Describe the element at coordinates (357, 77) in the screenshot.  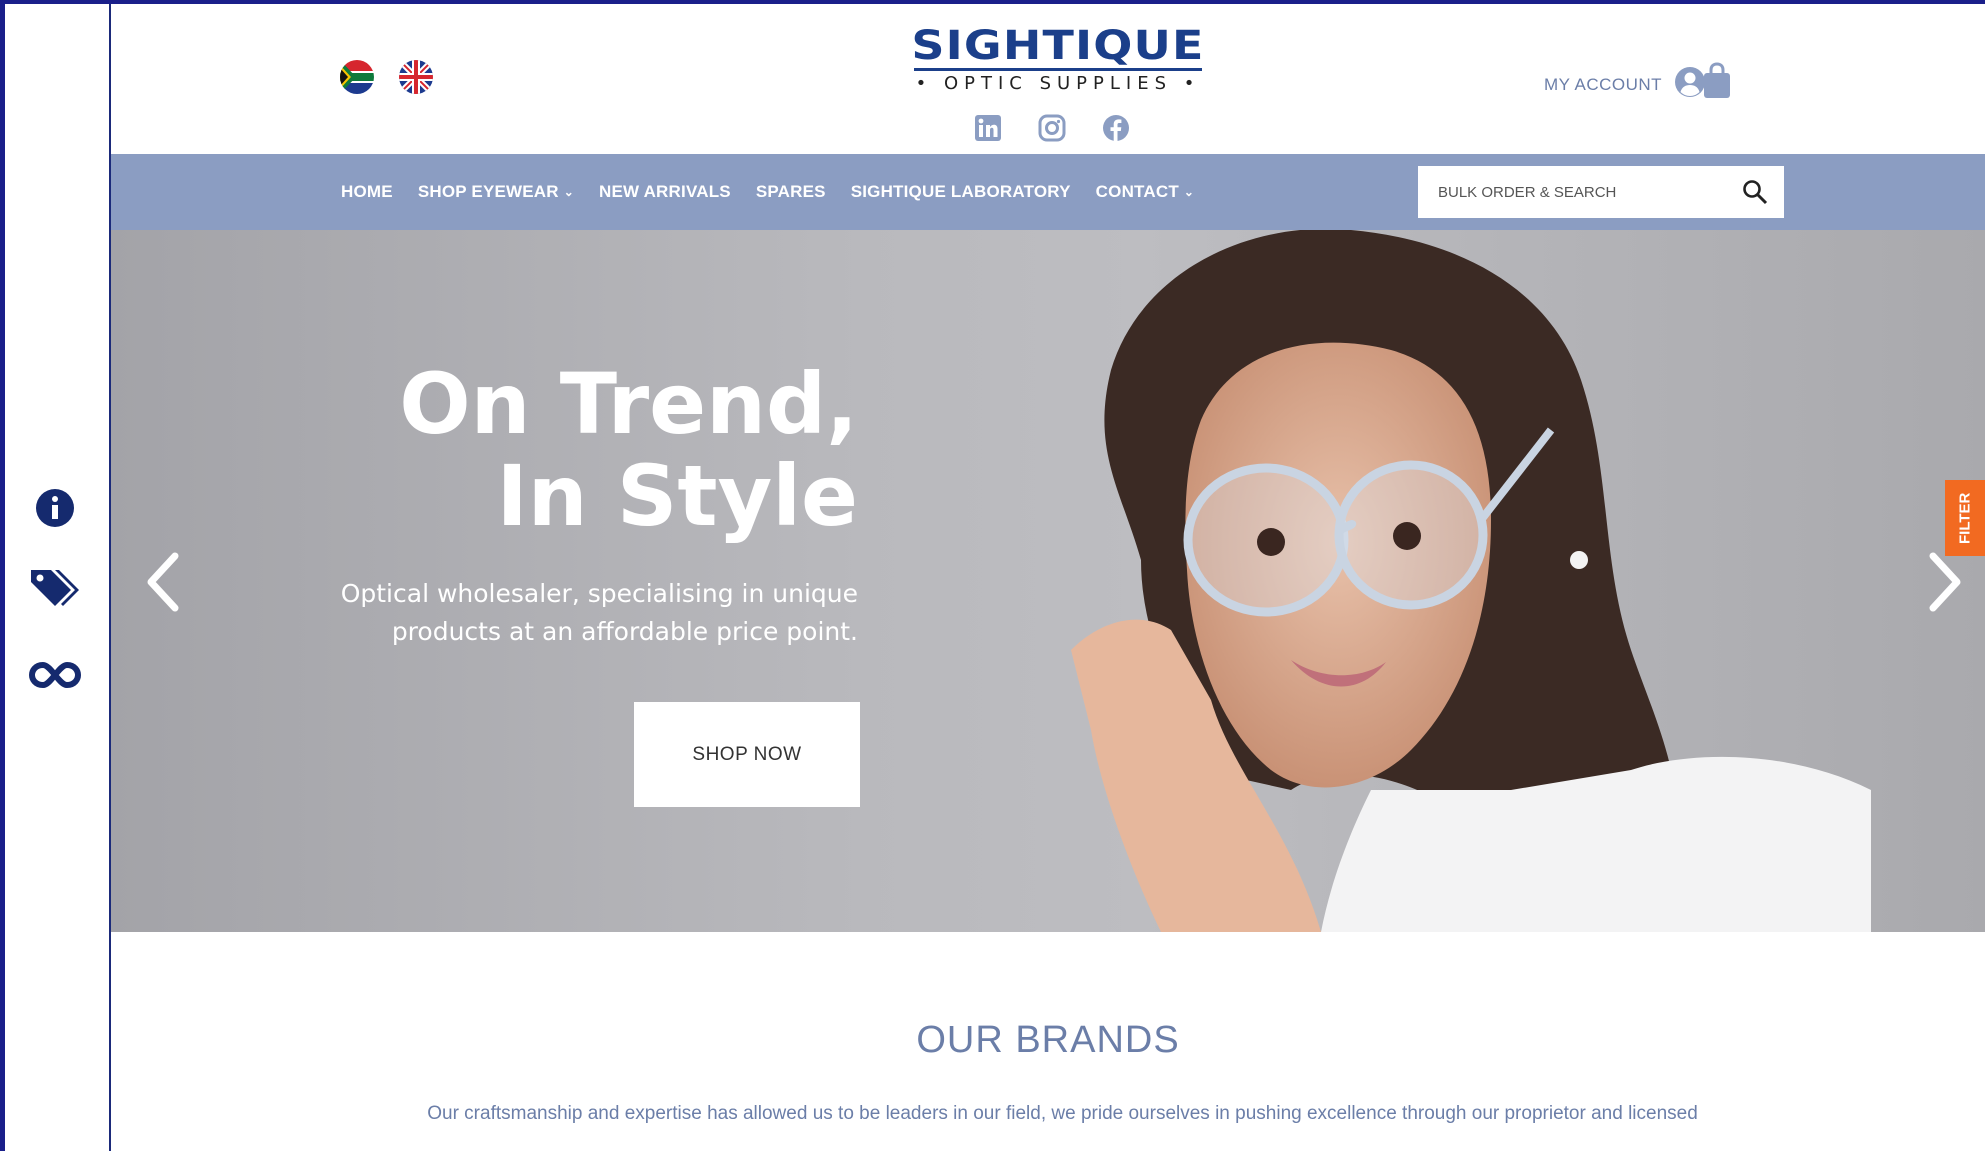
I see `south-africa-flag-icon` at that location.